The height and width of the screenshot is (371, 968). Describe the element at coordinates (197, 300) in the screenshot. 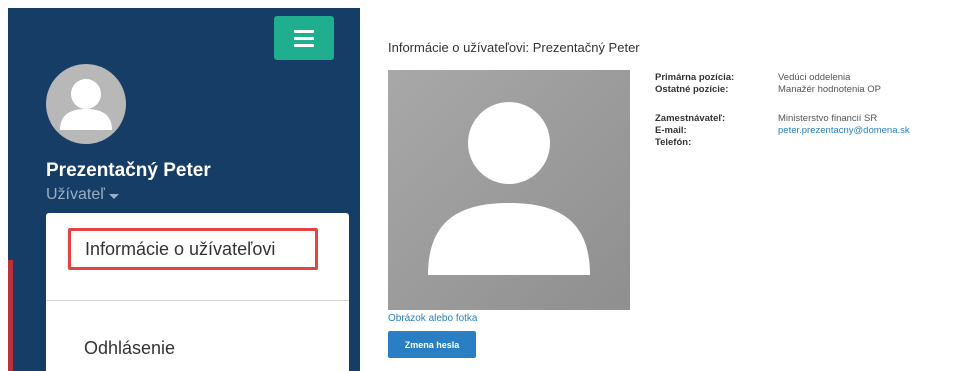

I see `menu-divider` at that location.